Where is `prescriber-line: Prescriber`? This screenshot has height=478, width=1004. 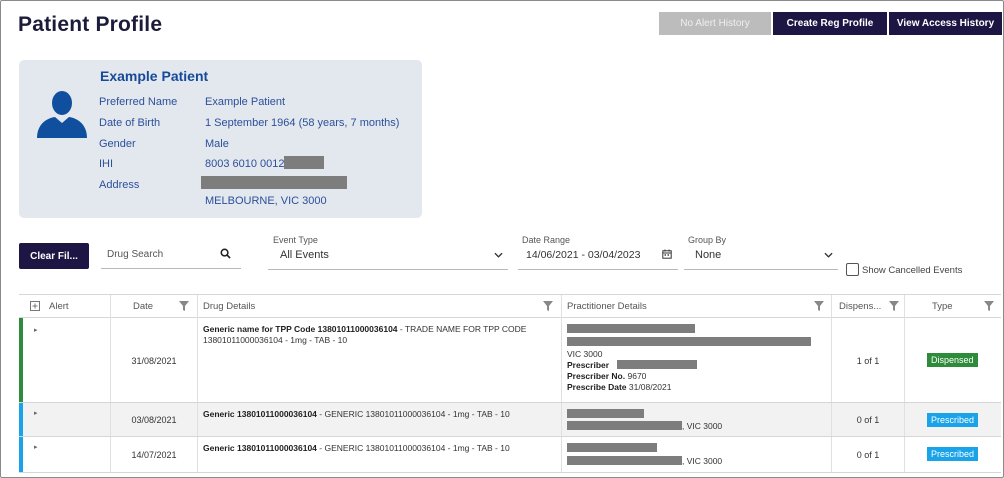
prescriber-line: Prescriber is located at coordinates (588, 365).